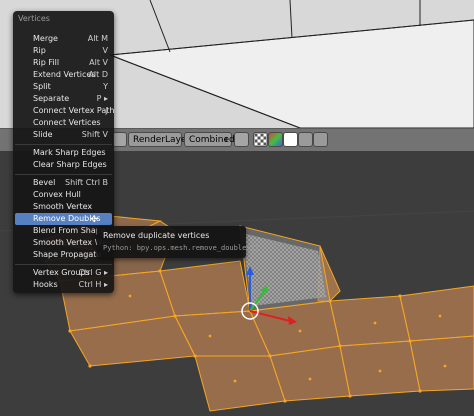 This screenshot has width=474, height=416. I want to click on menu-item-shortcut: J, so click(106, 110).